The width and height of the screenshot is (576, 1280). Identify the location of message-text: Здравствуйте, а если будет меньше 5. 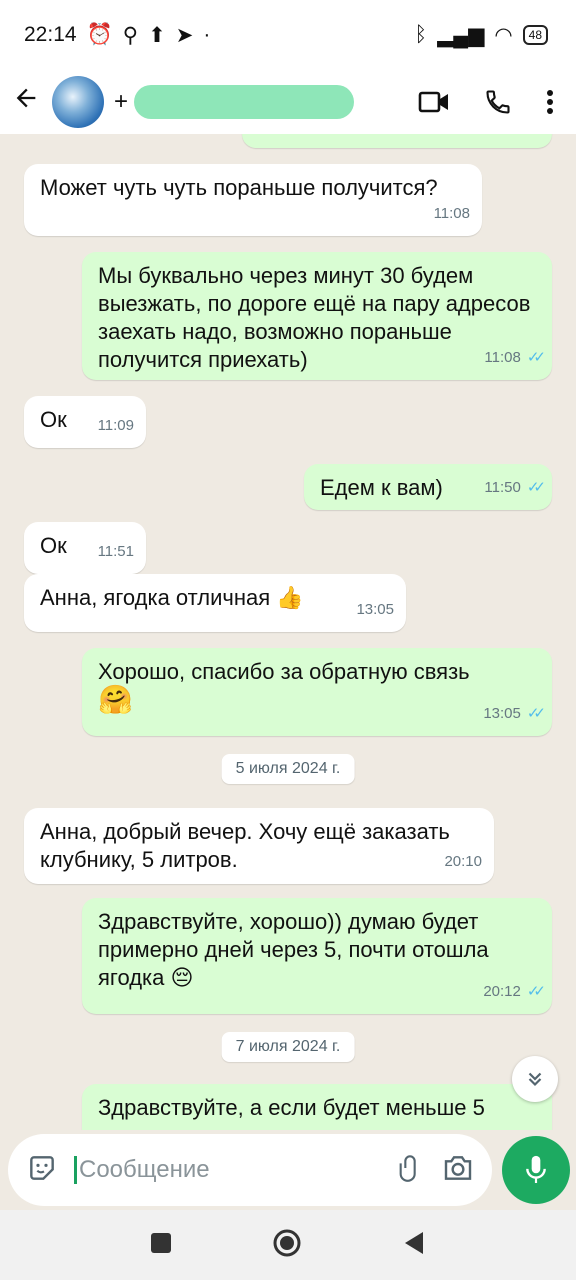
(291, 1107).